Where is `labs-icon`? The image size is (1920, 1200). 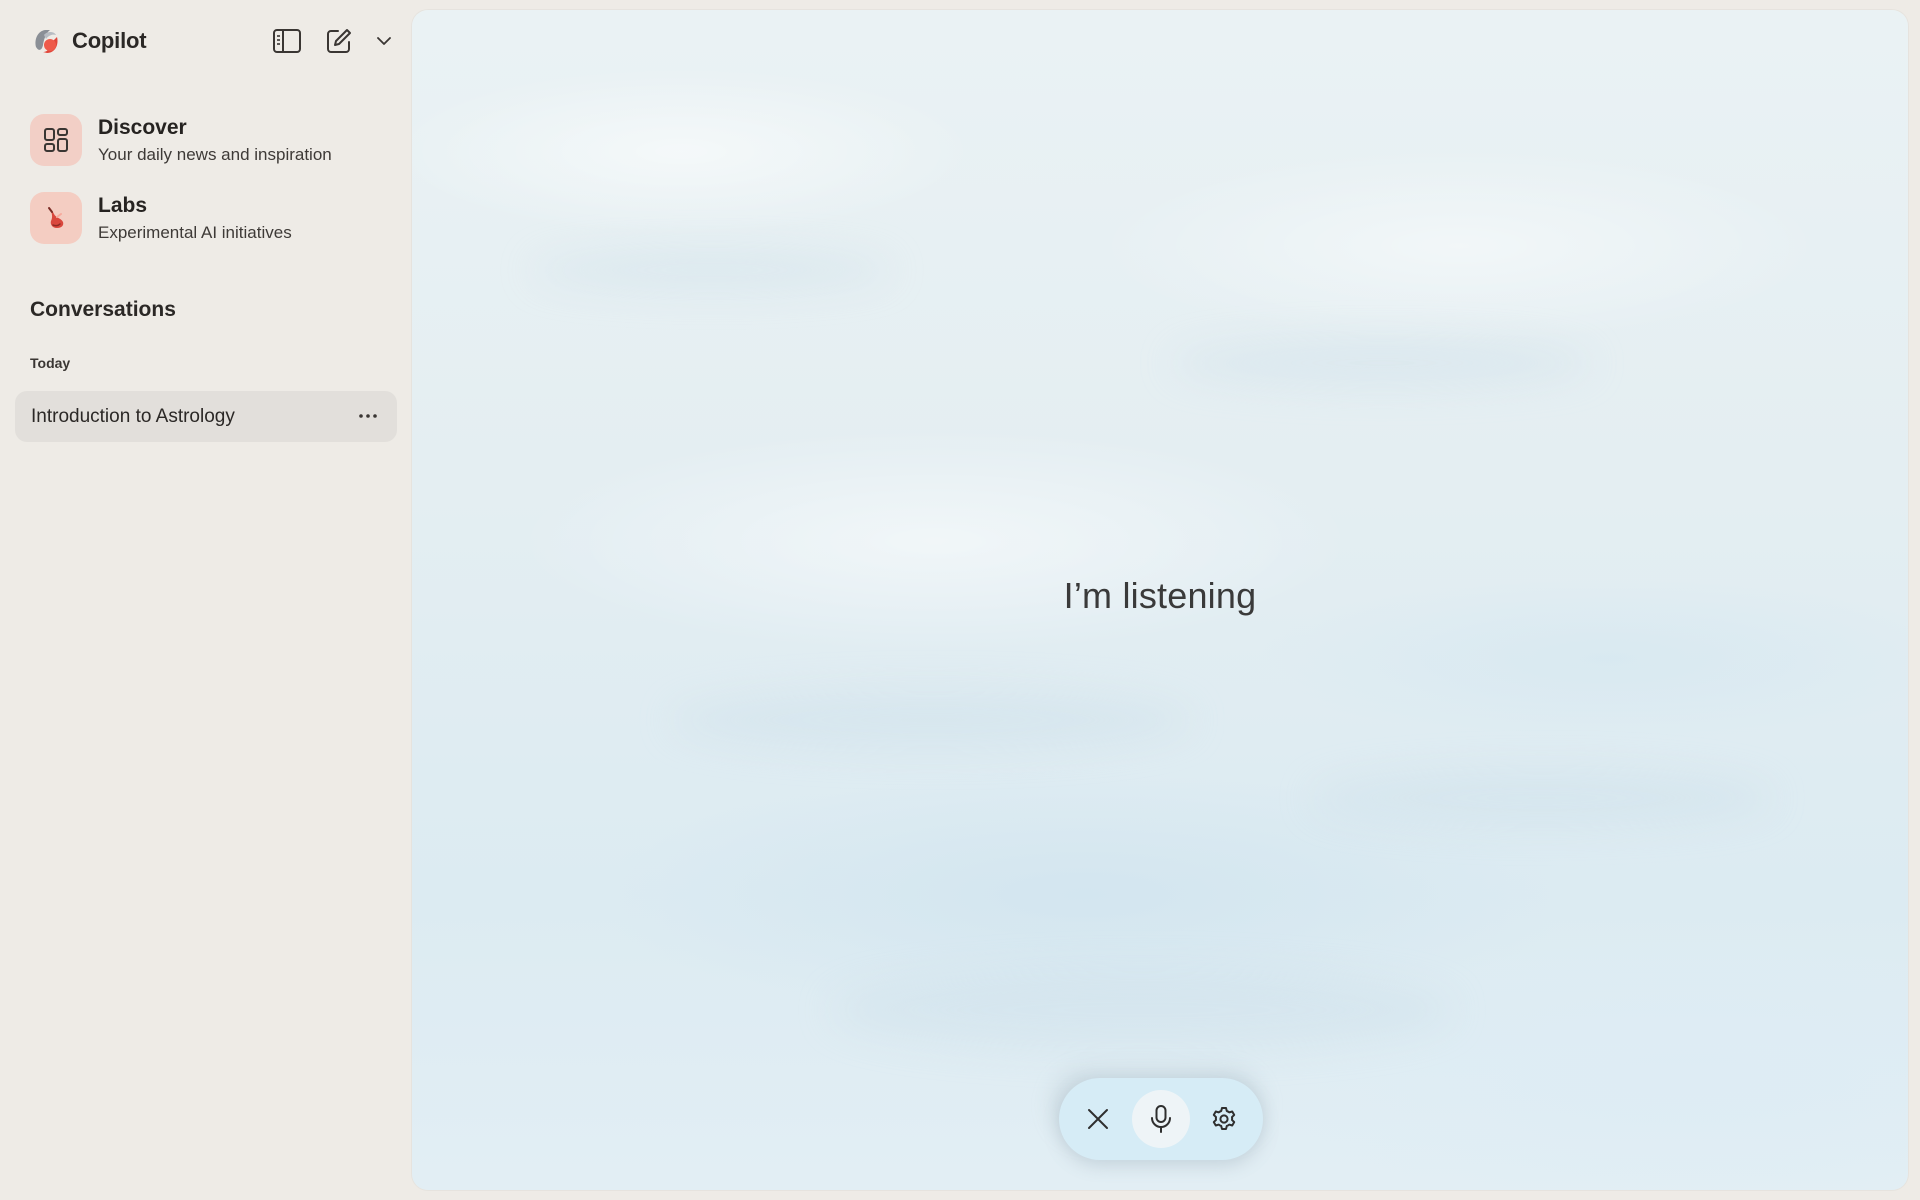
labs-icon is located at coordinates (56, 218).